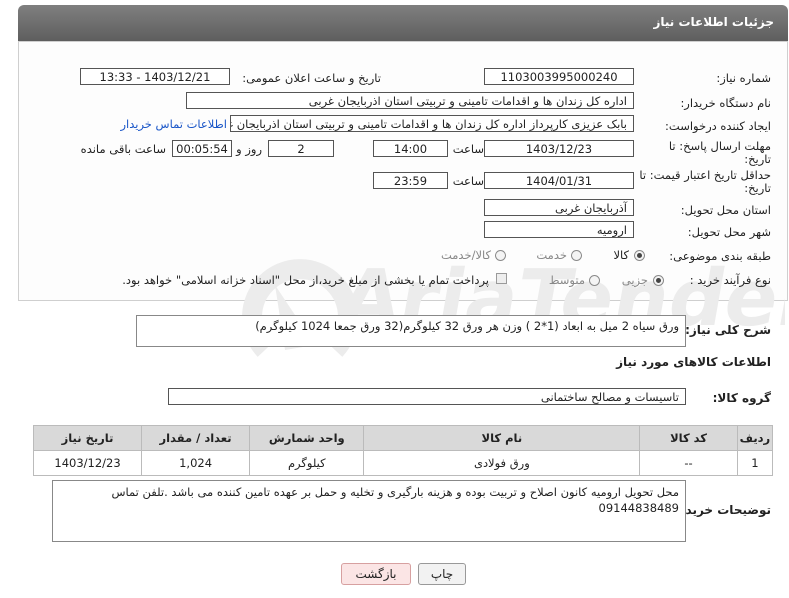 This screenshot has width=789, height=598. Describe the element at coordinates (501, 278) in the screenshot. I see `treasury-payment-checkbox` at that location.